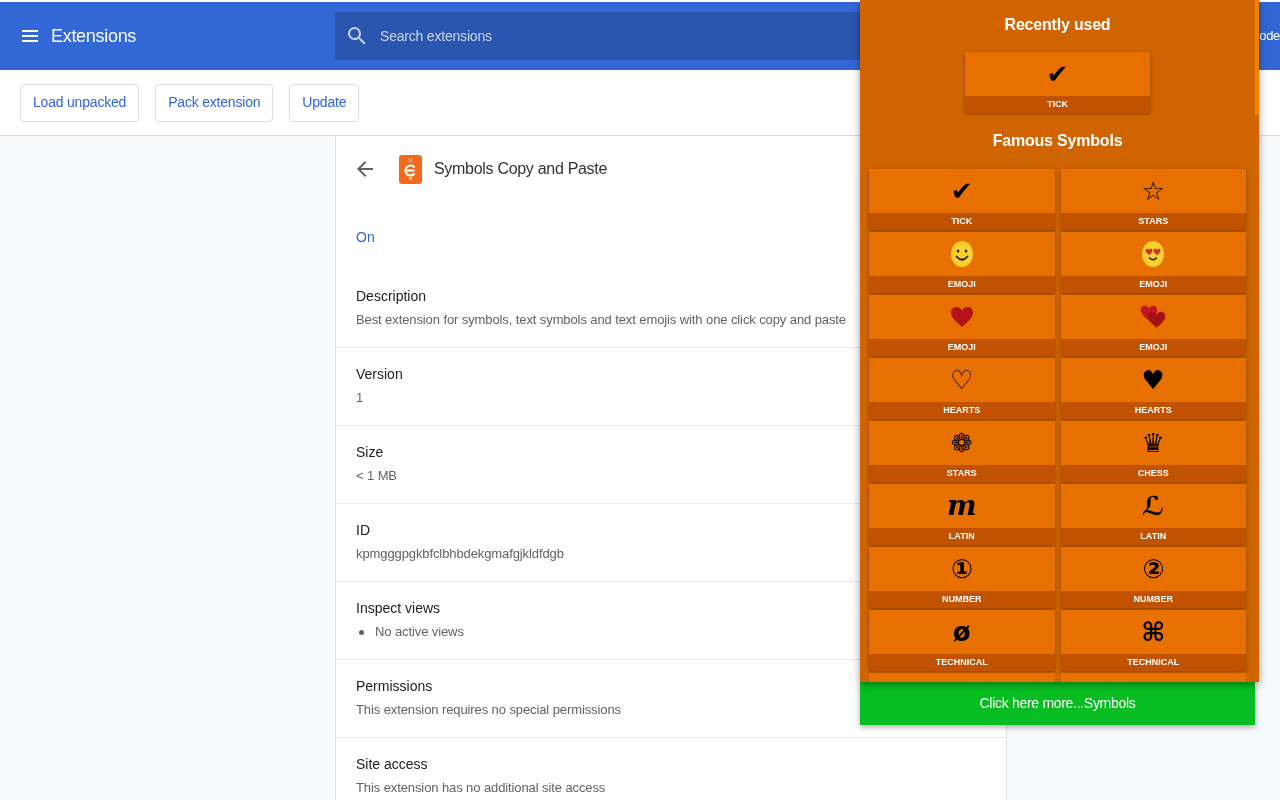 This screenshot has height=800, width=1280. What do you see at coordinates (392, 764) in the screenshot?
I see `section-label: Site access` at bounding box center [392, 764].